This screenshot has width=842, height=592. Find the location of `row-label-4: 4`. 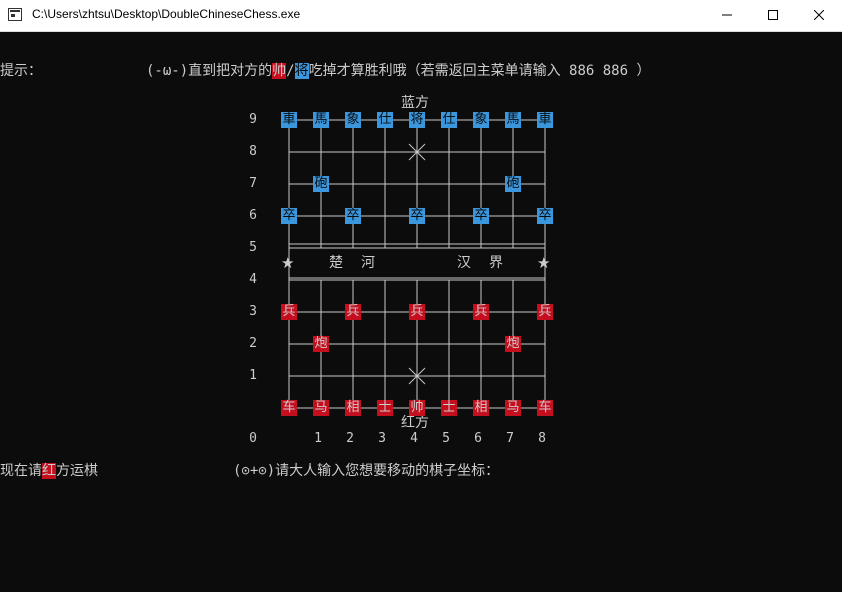

row-label-4: 4 is located at coordinates (253, 279).